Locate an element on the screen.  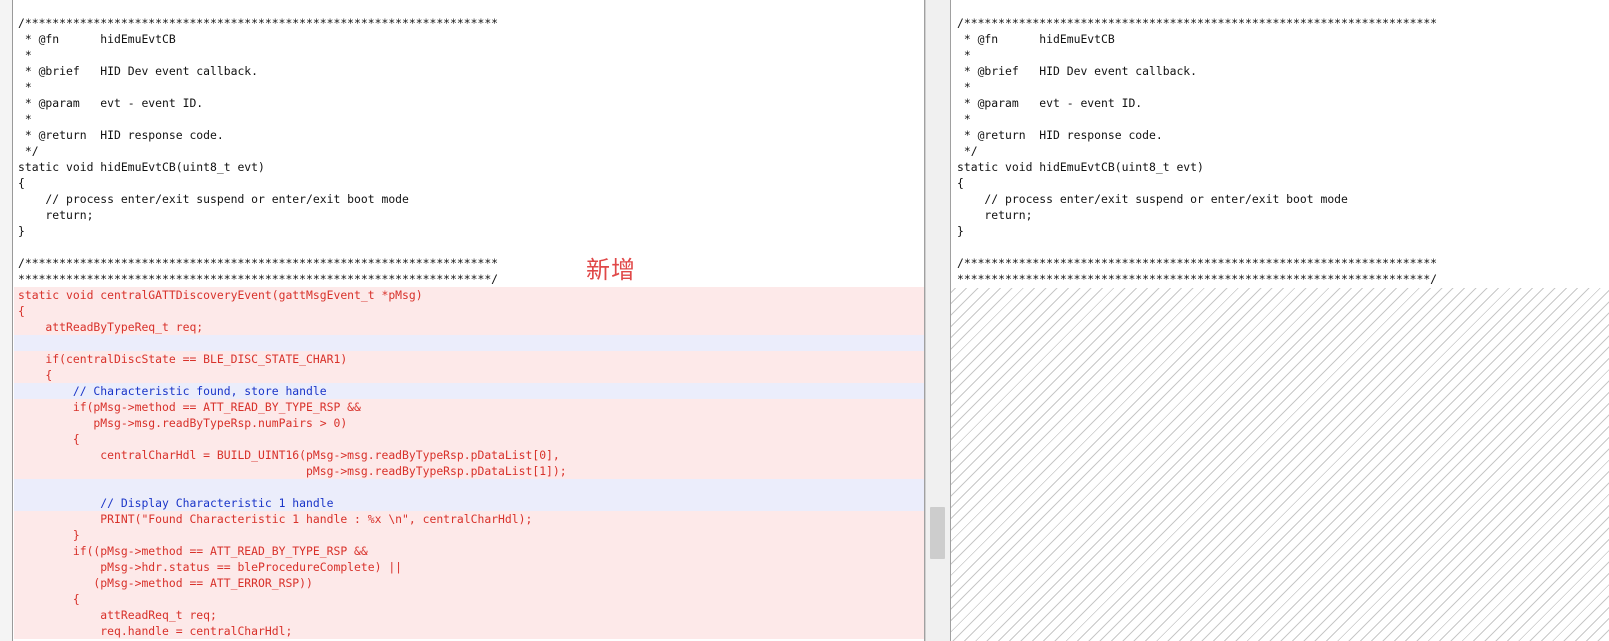
left-code-line: return; is located at coordinates (56, 215).